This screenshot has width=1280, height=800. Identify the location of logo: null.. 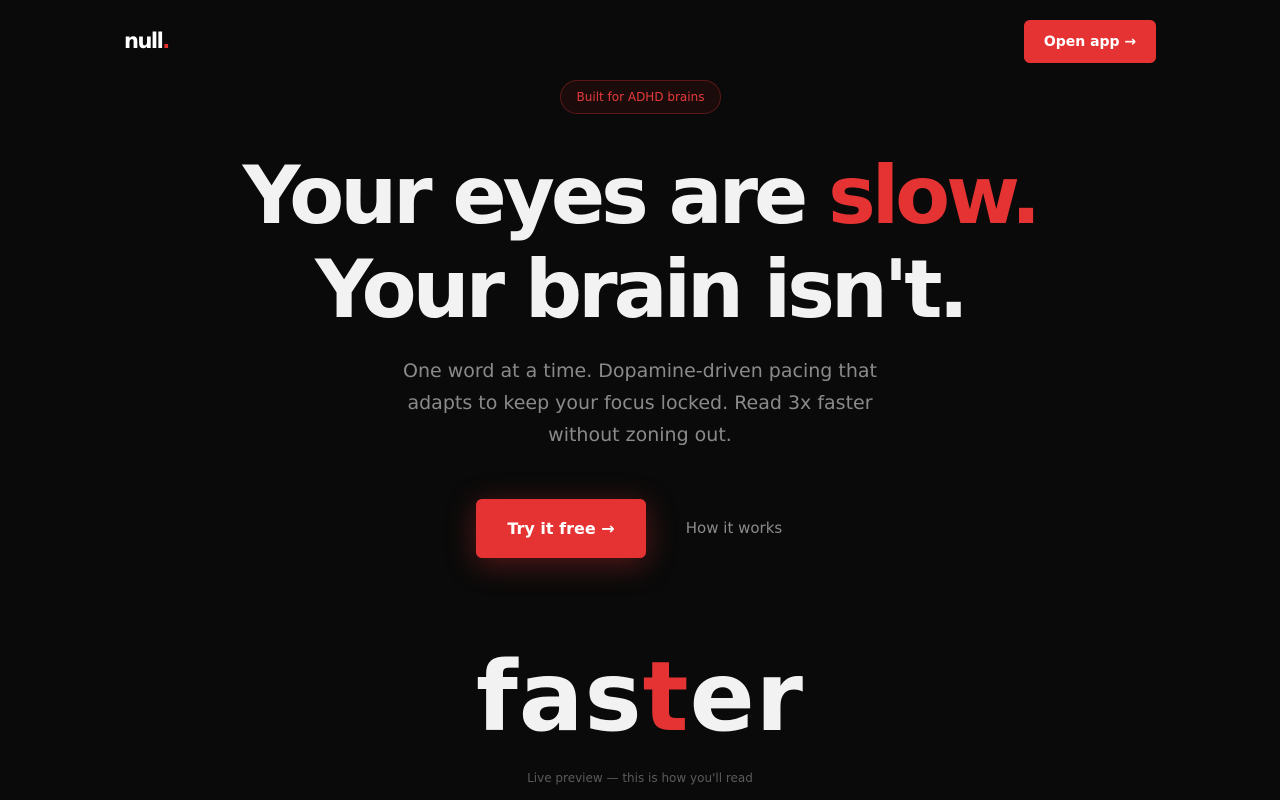
(147, 41).